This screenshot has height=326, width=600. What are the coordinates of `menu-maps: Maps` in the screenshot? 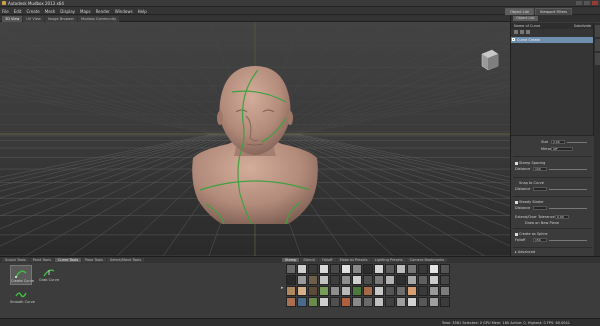 It's located at (85, 11).